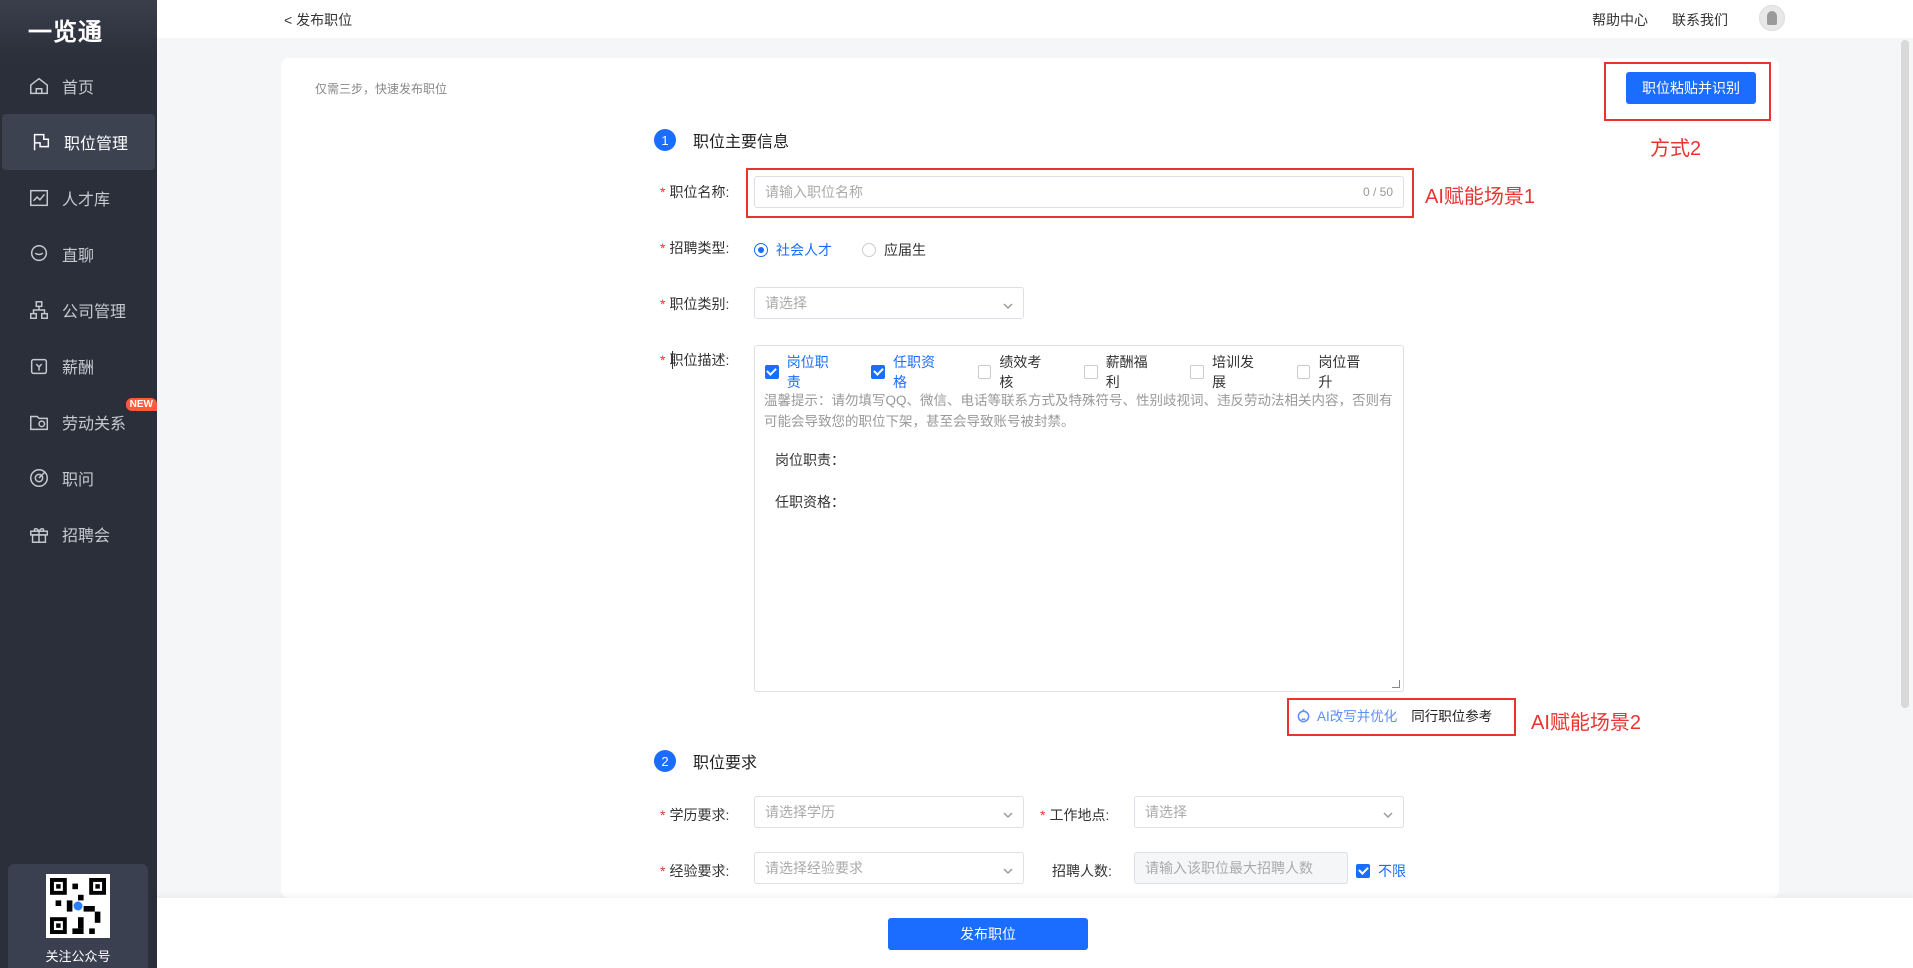 The width and height of the screenshot is (1913, 968). Describe the element at coordinates (318, 20) in the screenshot. I see `back-link: < 发布职位` at that location.